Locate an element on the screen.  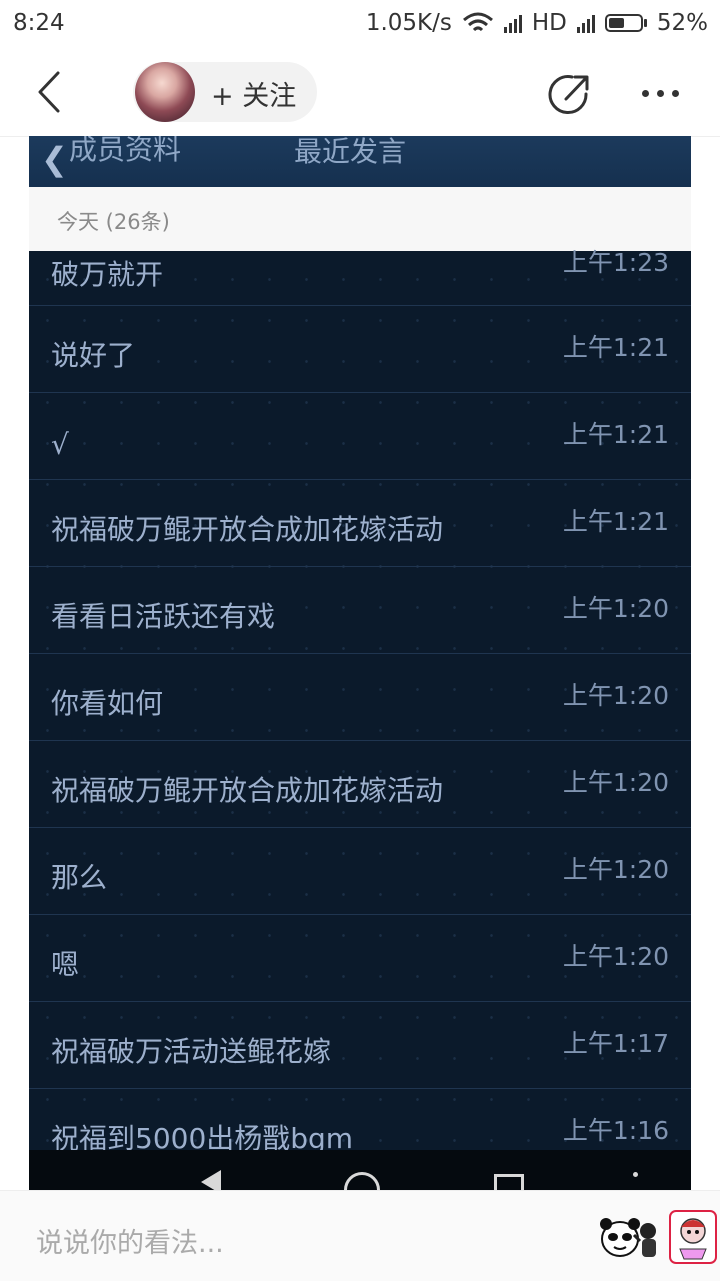
follow-button: + 关注 is located at coordinates (253, 93).